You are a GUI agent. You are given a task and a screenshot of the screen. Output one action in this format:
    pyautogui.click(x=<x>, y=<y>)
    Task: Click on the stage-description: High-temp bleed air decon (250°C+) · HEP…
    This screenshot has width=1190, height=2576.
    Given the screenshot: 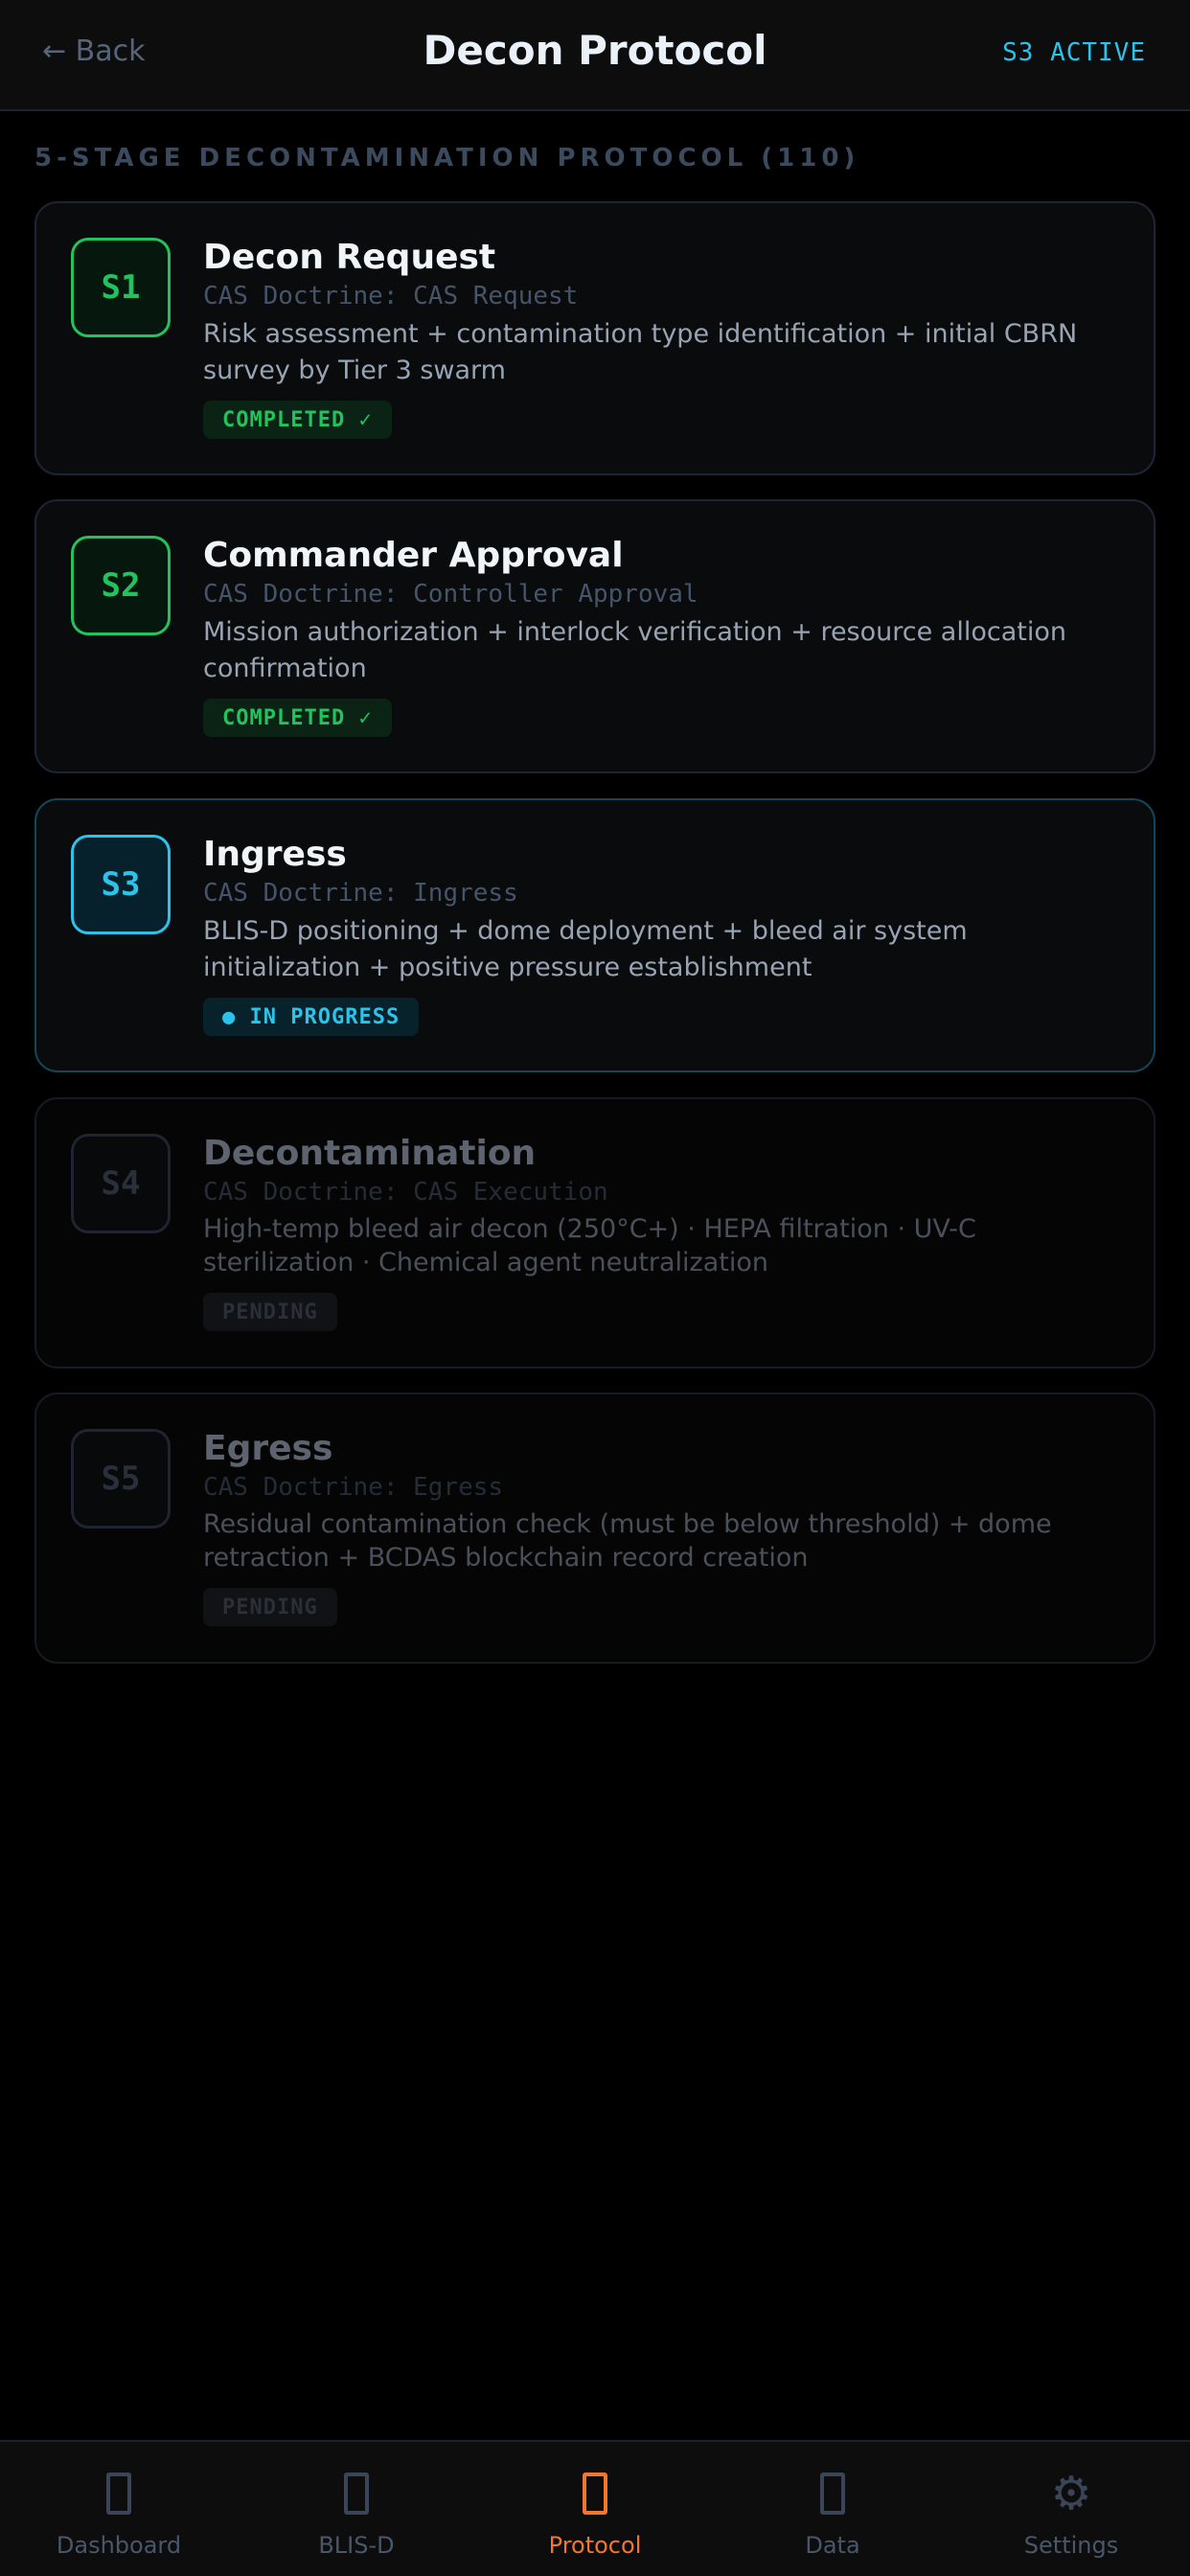 What is the action you would take?
    pyautogui.click(x=590, y=1245)
    